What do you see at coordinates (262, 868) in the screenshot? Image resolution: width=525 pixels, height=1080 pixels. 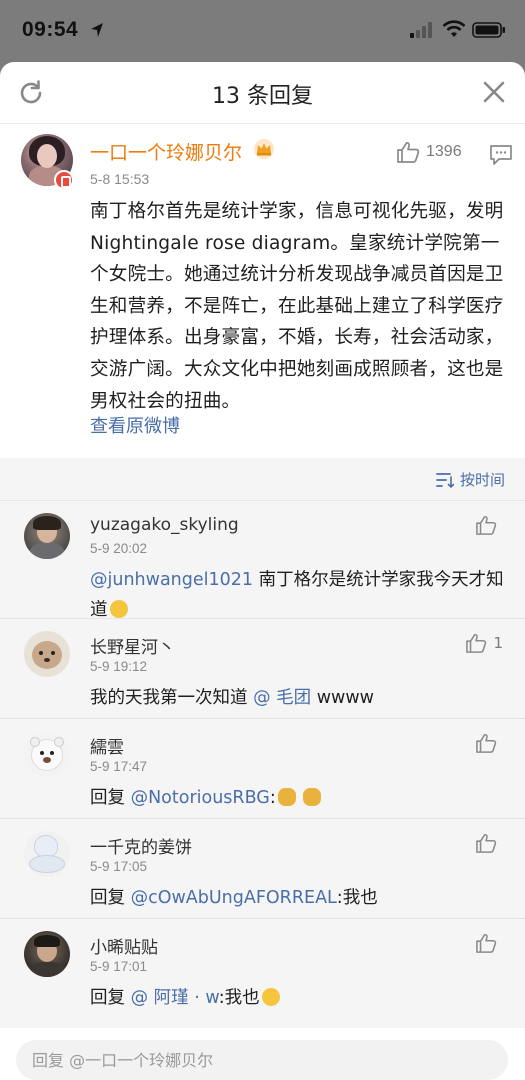 I see `list-item: 一千克的姜饼 5-9 17:05 回复 @cOwAbUngAFORREAL:我也` at bounding box center [262, 868].